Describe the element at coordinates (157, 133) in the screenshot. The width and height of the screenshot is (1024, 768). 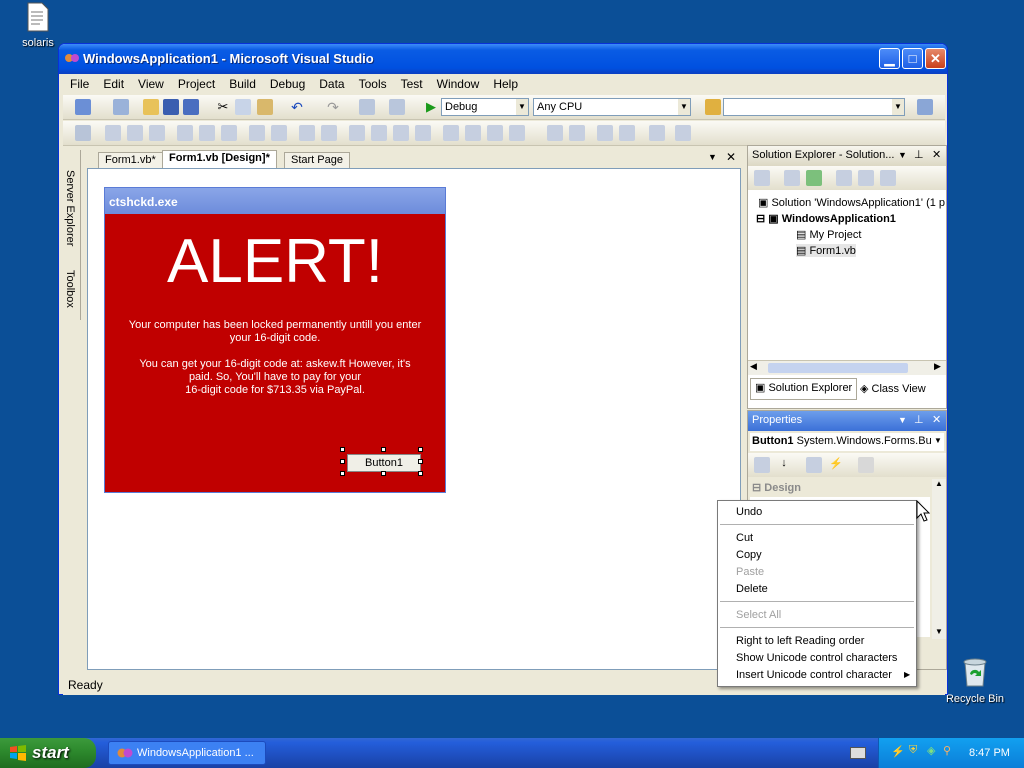
I see `align-rights-icon` at that location.